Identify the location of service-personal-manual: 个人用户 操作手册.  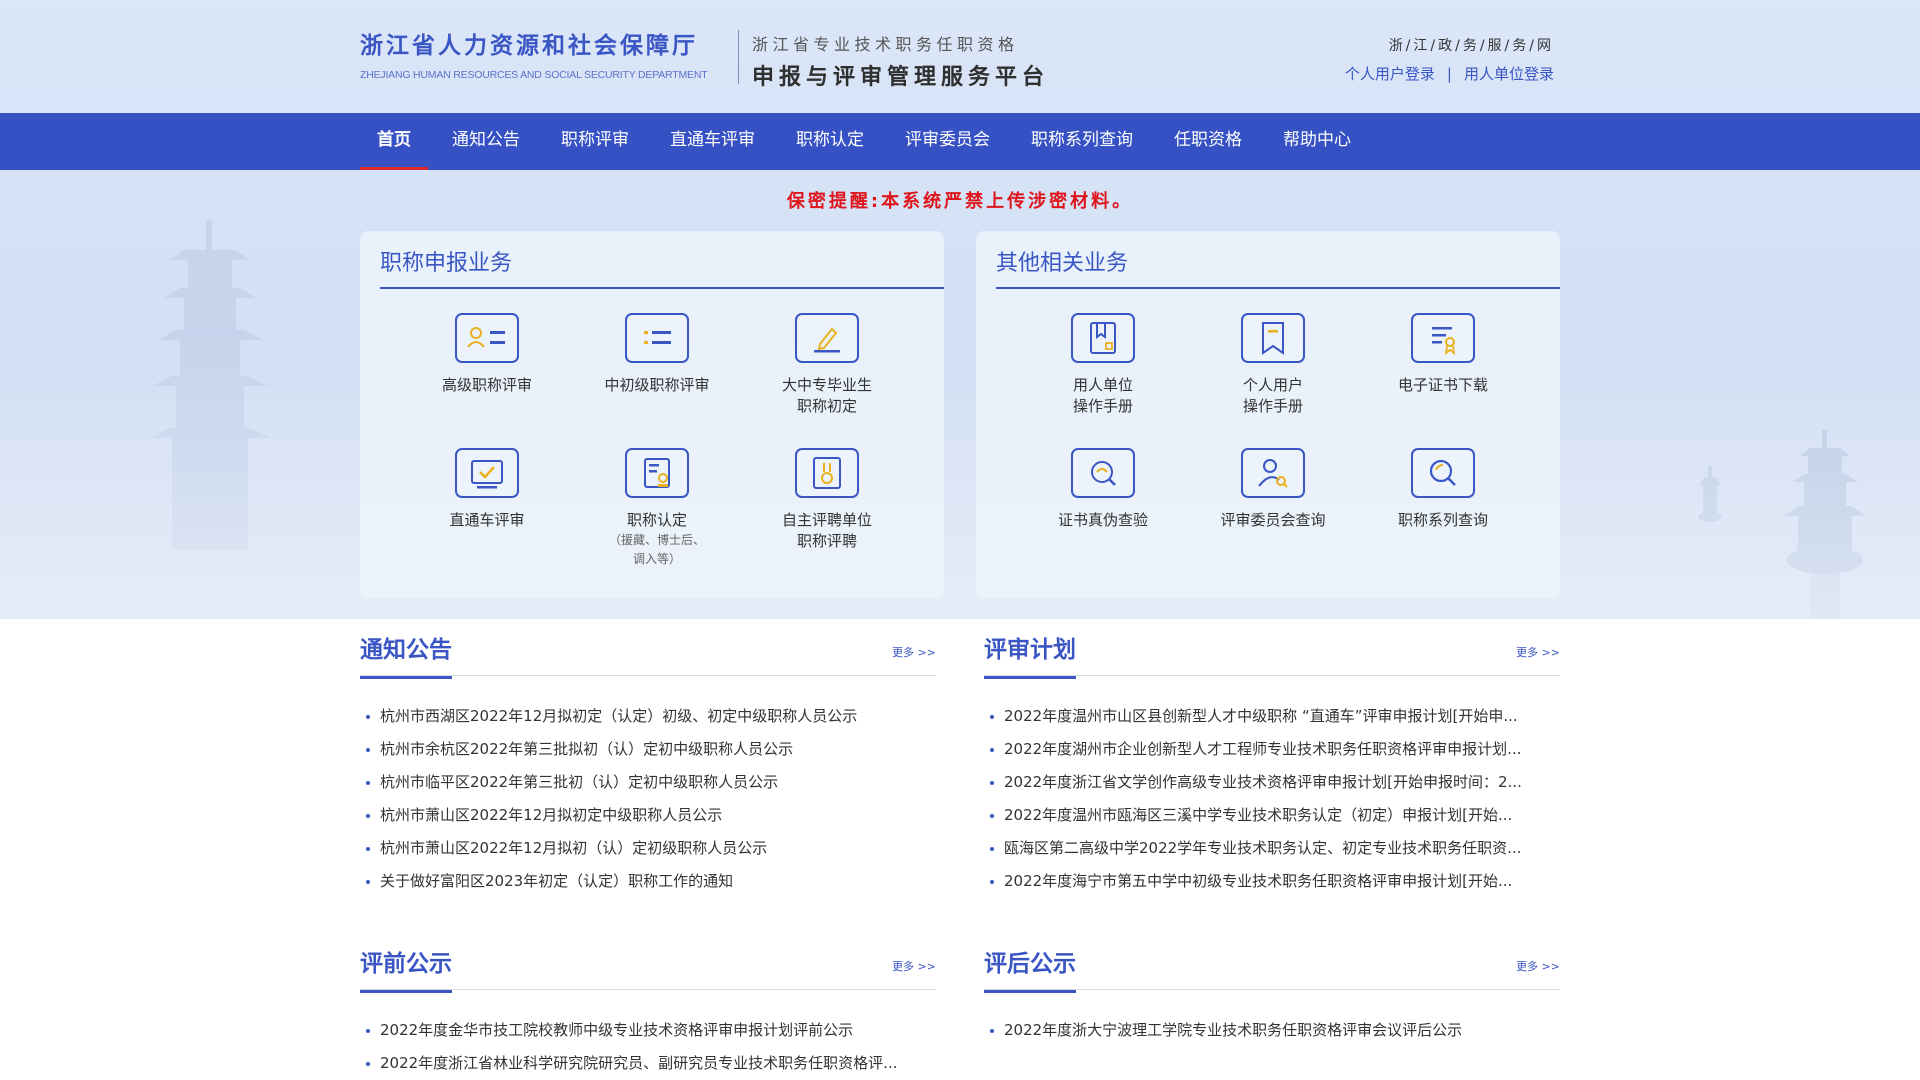
(1273, 365).